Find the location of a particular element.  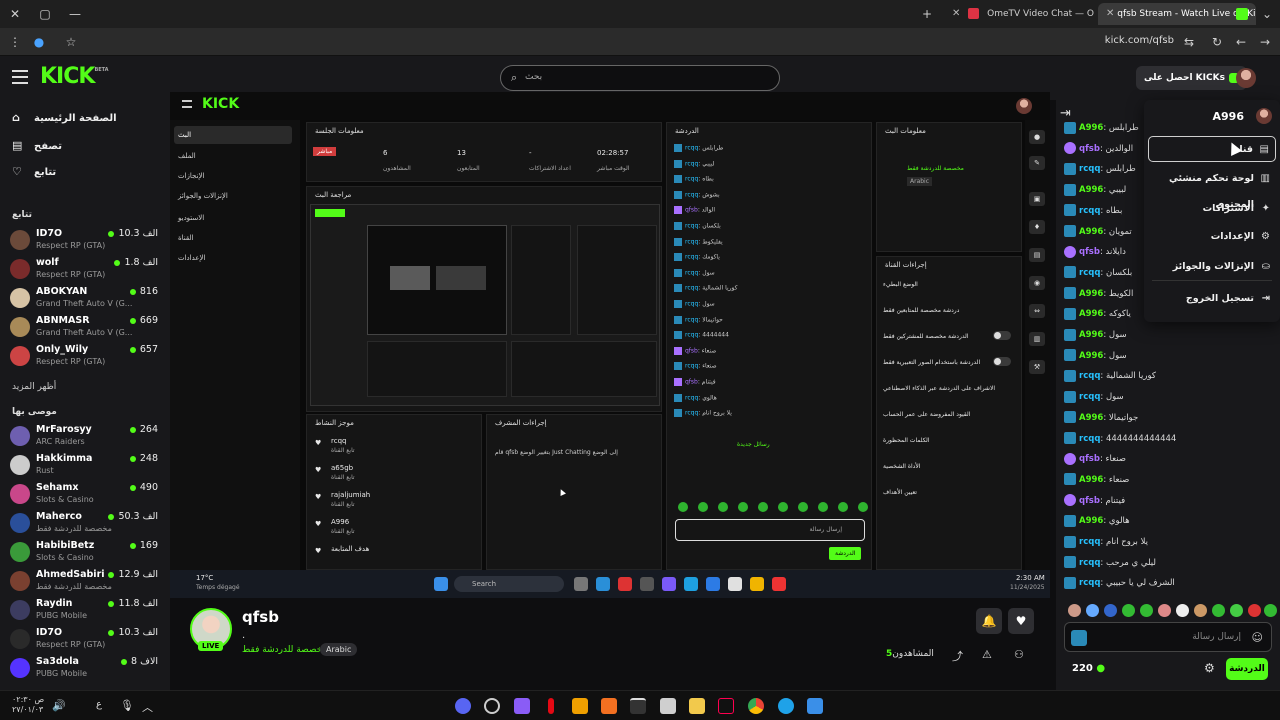

windows-start-icon is located at coordinates (815, 706).